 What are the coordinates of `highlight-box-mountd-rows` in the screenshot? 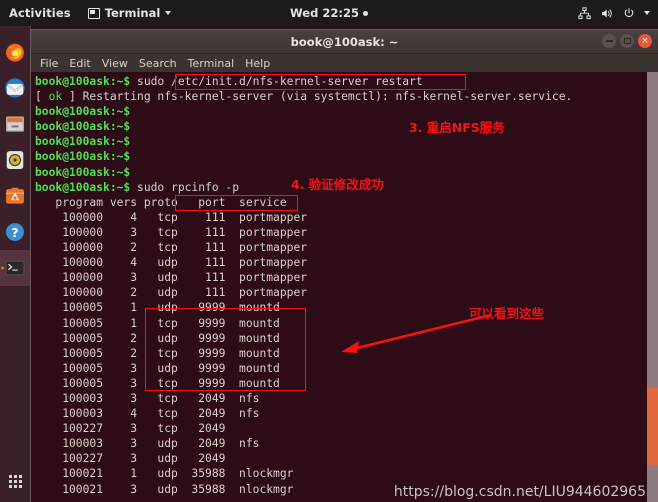 It's located at (225, 349).